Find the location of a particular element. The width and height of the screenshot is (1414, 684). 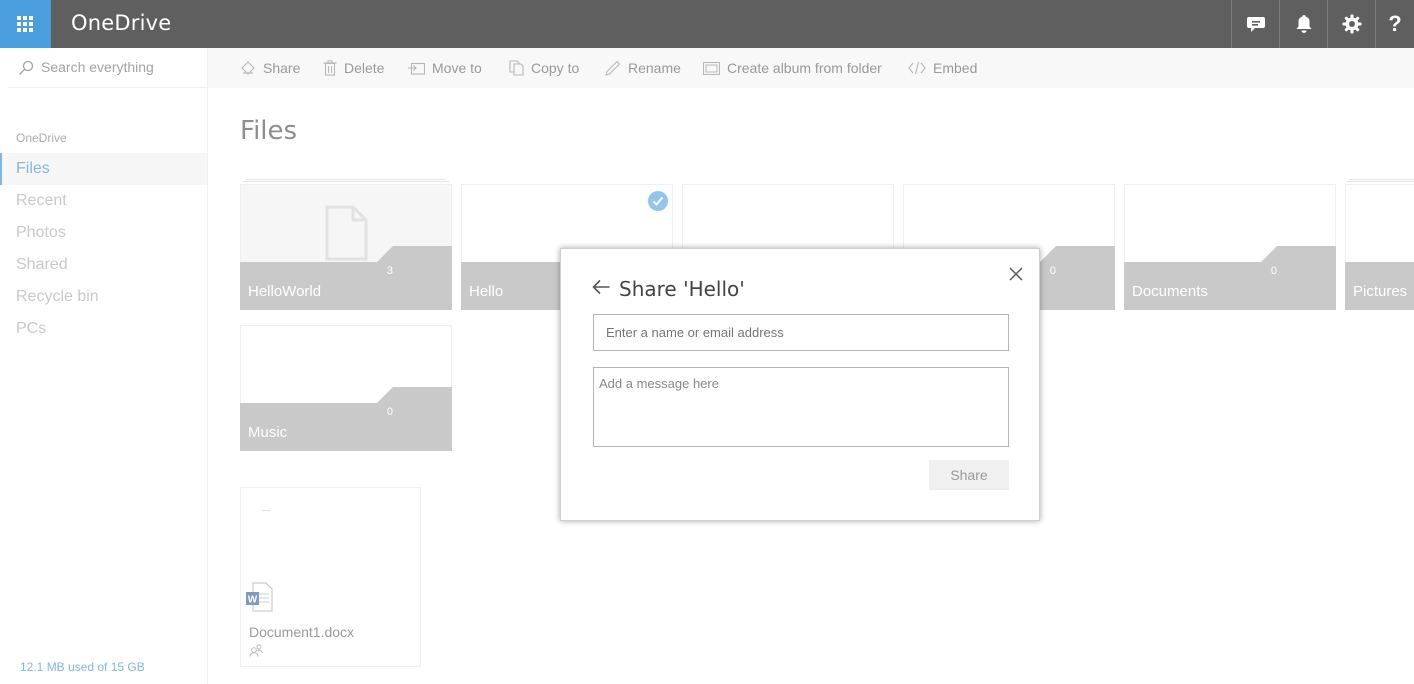

message-textarea is located at coordinates (801, 407).